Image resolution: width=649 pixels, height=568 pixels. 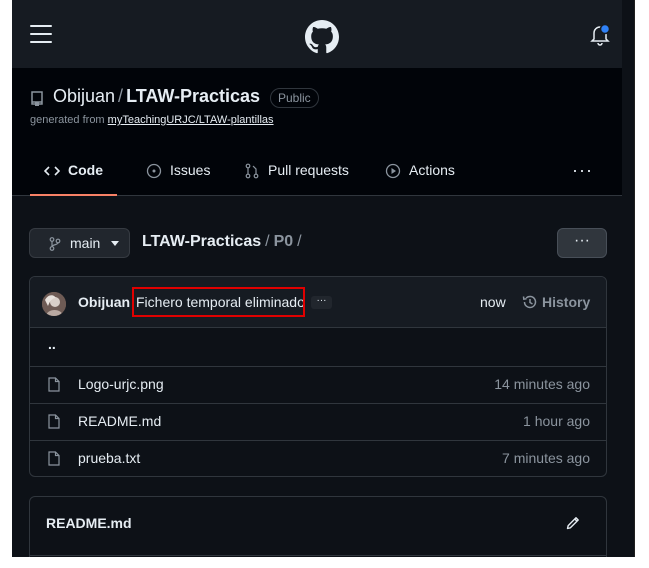 I want to click on tab-code: Code, so click(x=73, y=175).